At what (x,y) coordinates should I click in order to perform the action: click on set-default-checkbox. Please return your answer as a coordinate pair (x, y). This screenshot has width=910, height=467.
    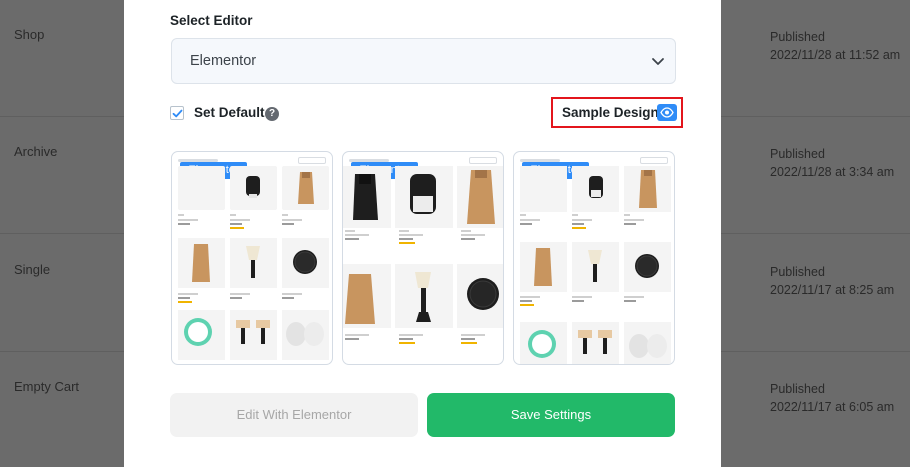
    Looking at the image, I should click on (177, 113).